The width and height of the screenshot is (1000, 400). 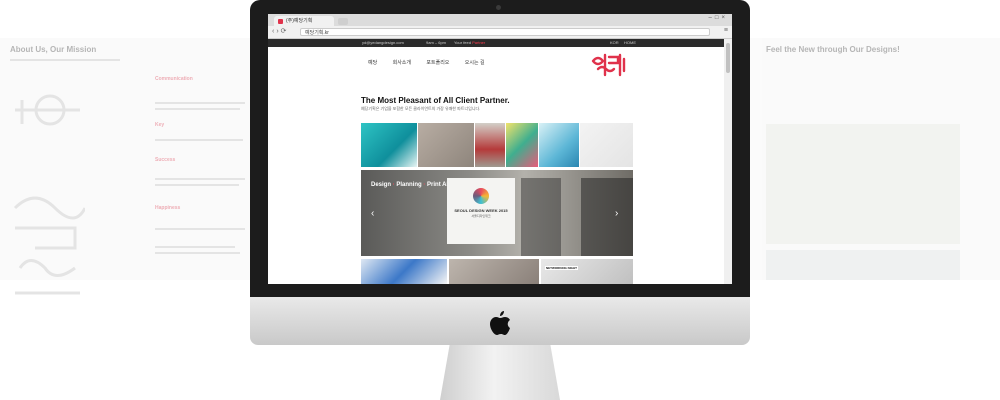 I want to click on apple-logo-icon, so click(x=500, y=323).